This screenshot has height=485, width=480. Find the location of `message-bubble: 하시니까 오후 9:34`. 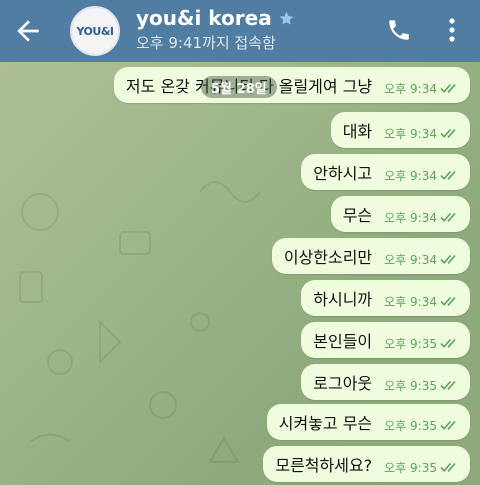

message-bubble: 하시니까 오후 9:34 is located at coordinates (385, 298).